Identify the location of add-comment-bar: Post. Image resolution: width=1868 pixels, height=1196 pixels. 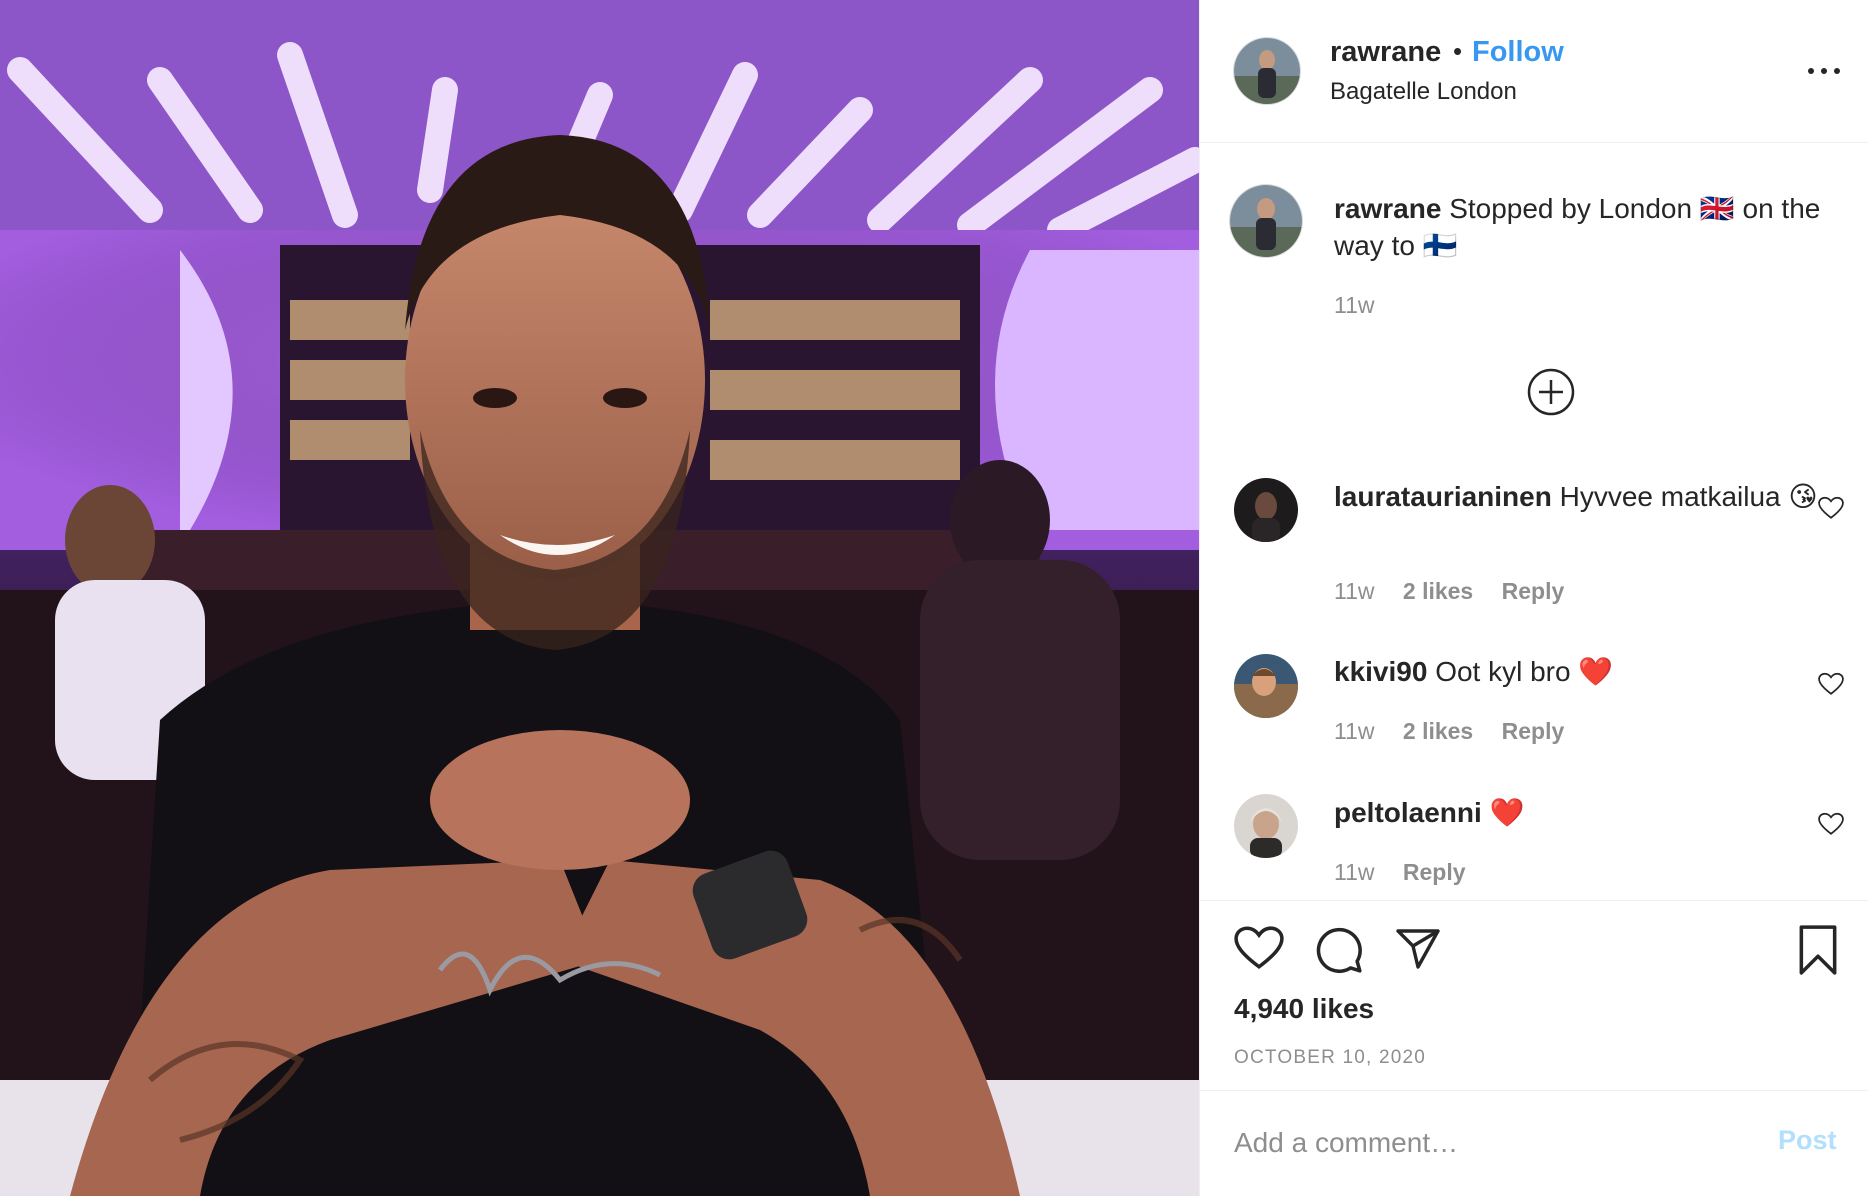
(1534, 1143).